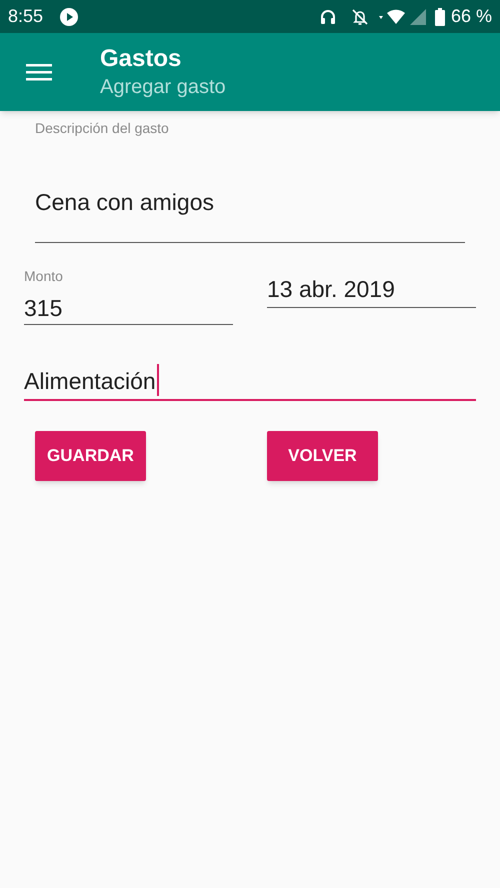  Describe the element at coordinates (250, 382) in the screenshot. I see `category-field: Alimentación` at that location.